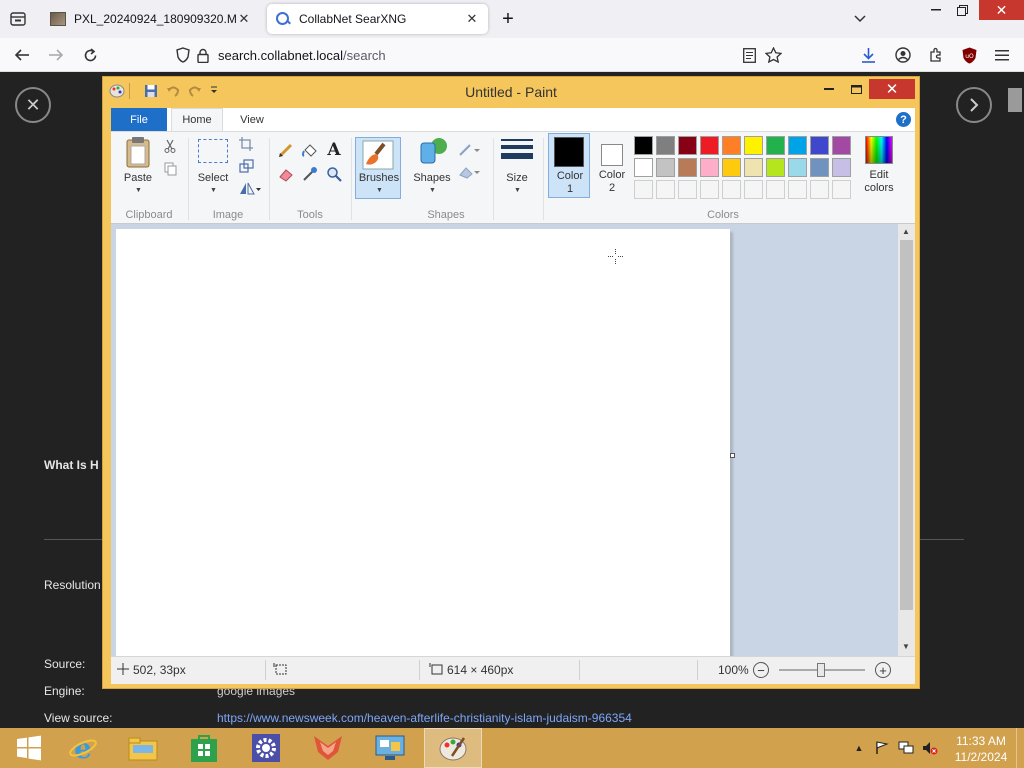  Describe the element at coordinates (856, 89) in the screenshot. I see `paint-maximize-button` at that location.